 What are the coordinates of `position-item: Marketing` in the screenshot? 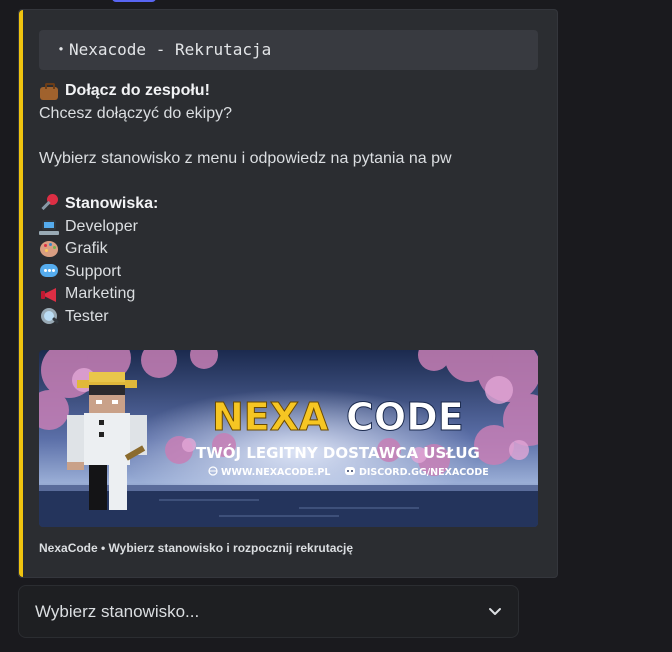 It's located at (289, 294).